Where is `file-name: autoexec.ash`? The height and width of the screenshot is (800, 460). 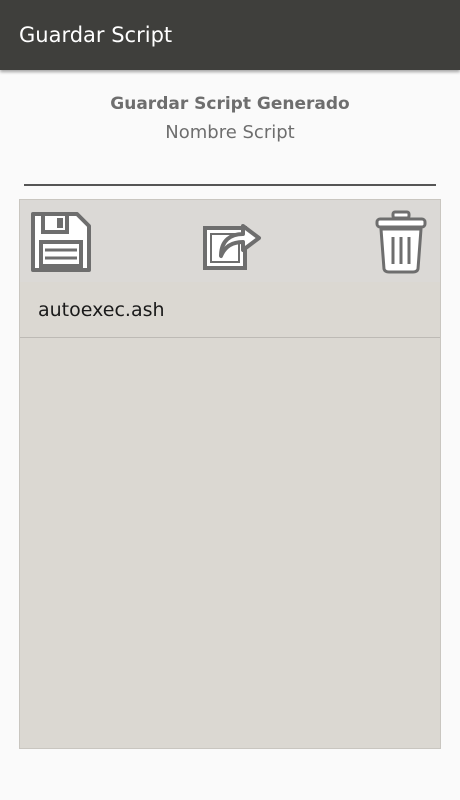 file-name: autoexec.ash is located at coordinates (101, 309).